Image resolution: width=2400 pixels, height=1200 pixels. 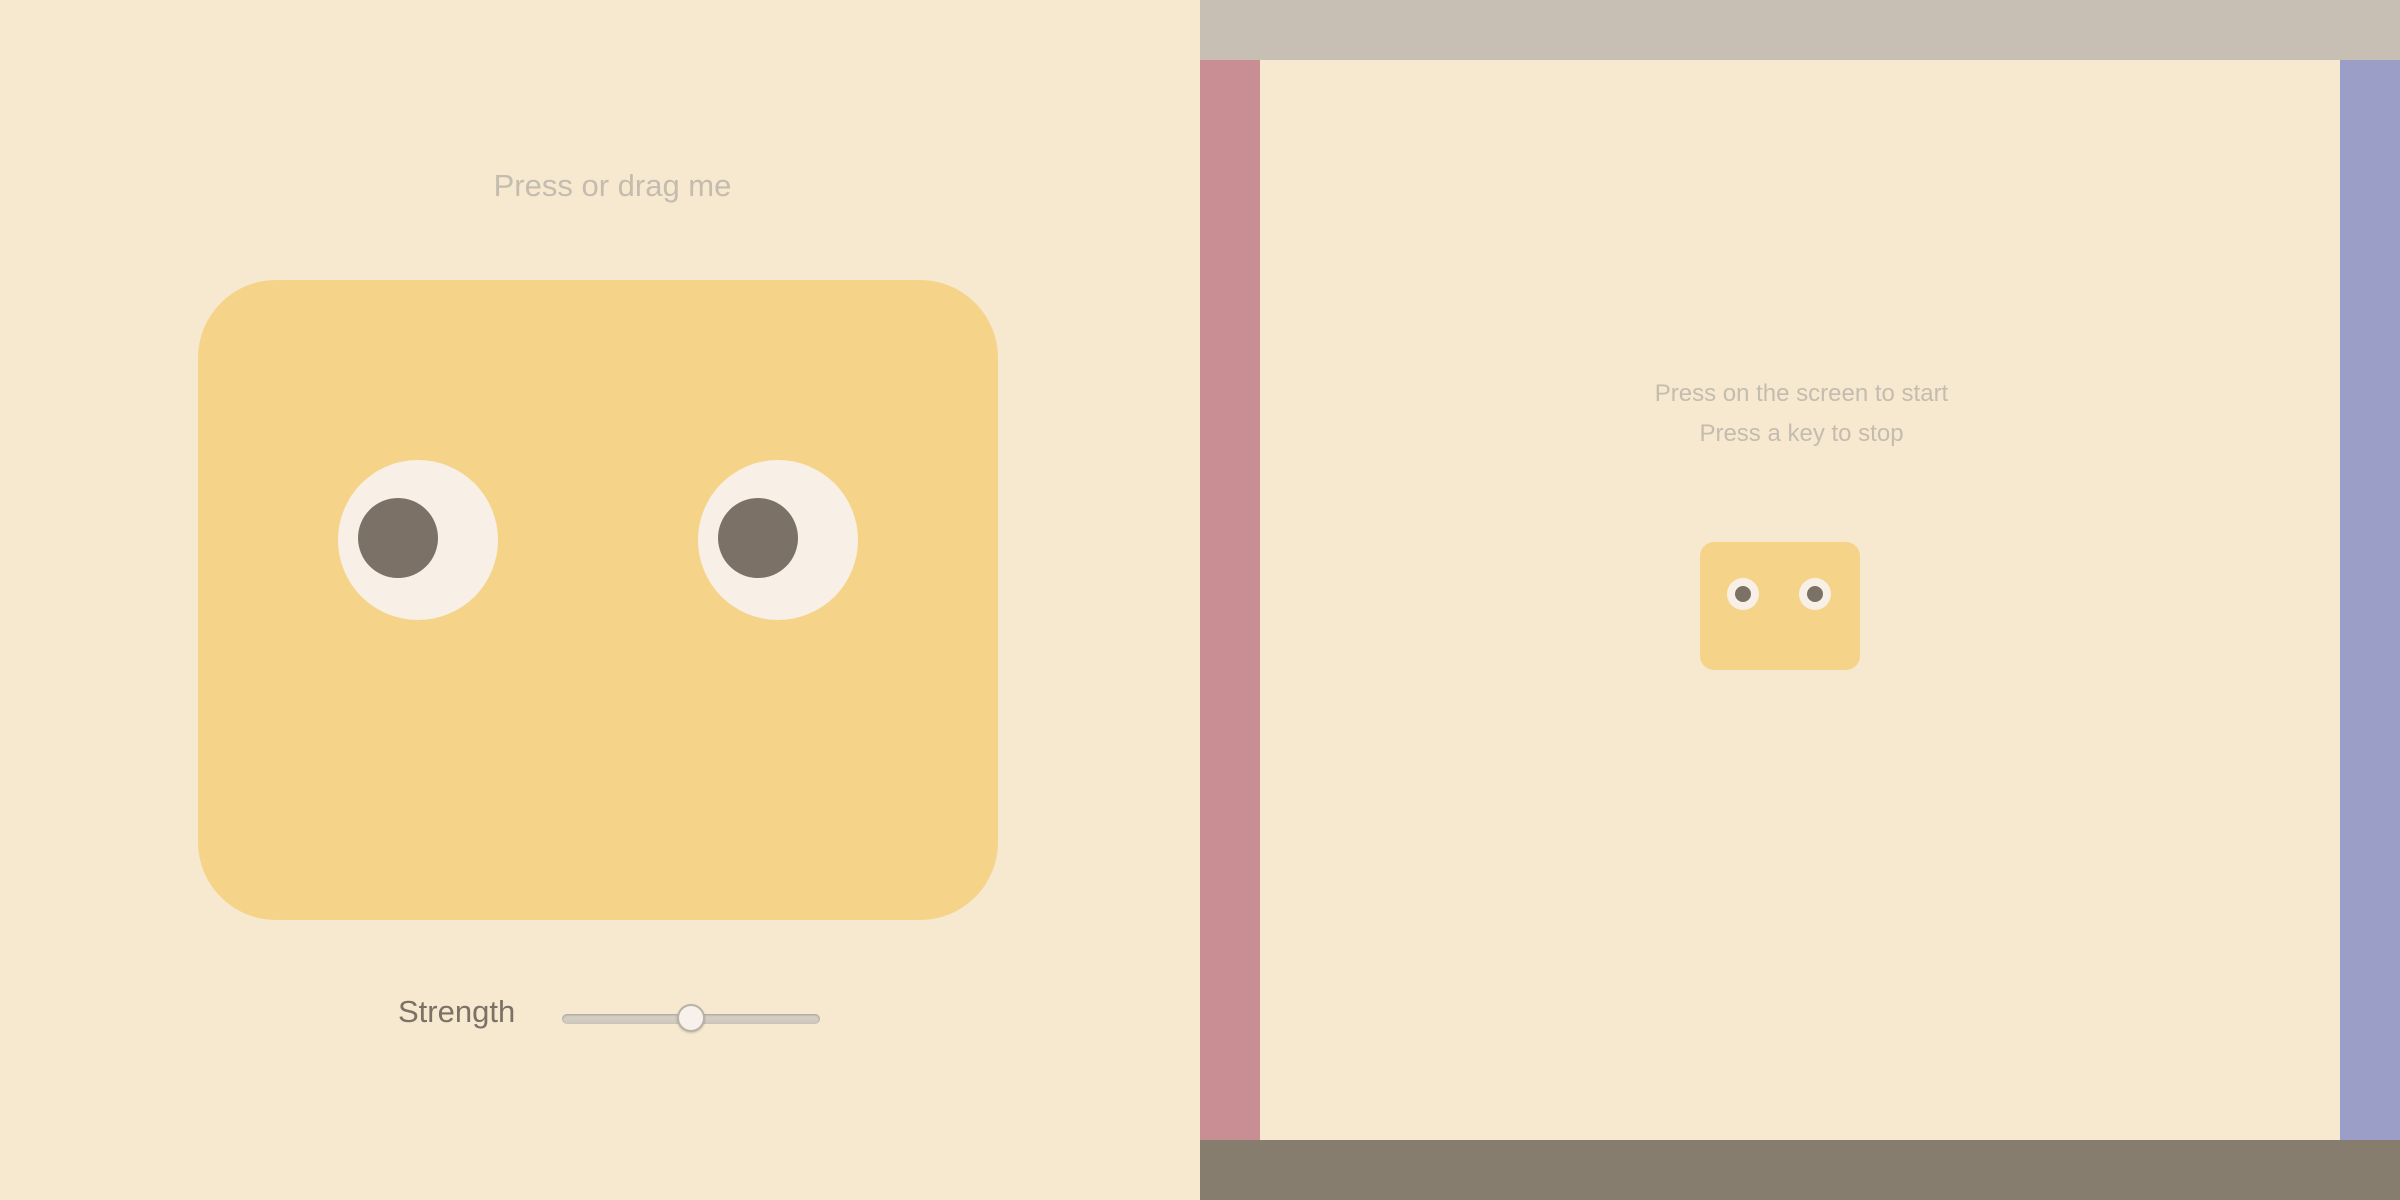 What do you see at coordinates (612, 185) in the screenshot?
I see `drag-hint: Press or drag me` at bounding box center [612, 185].